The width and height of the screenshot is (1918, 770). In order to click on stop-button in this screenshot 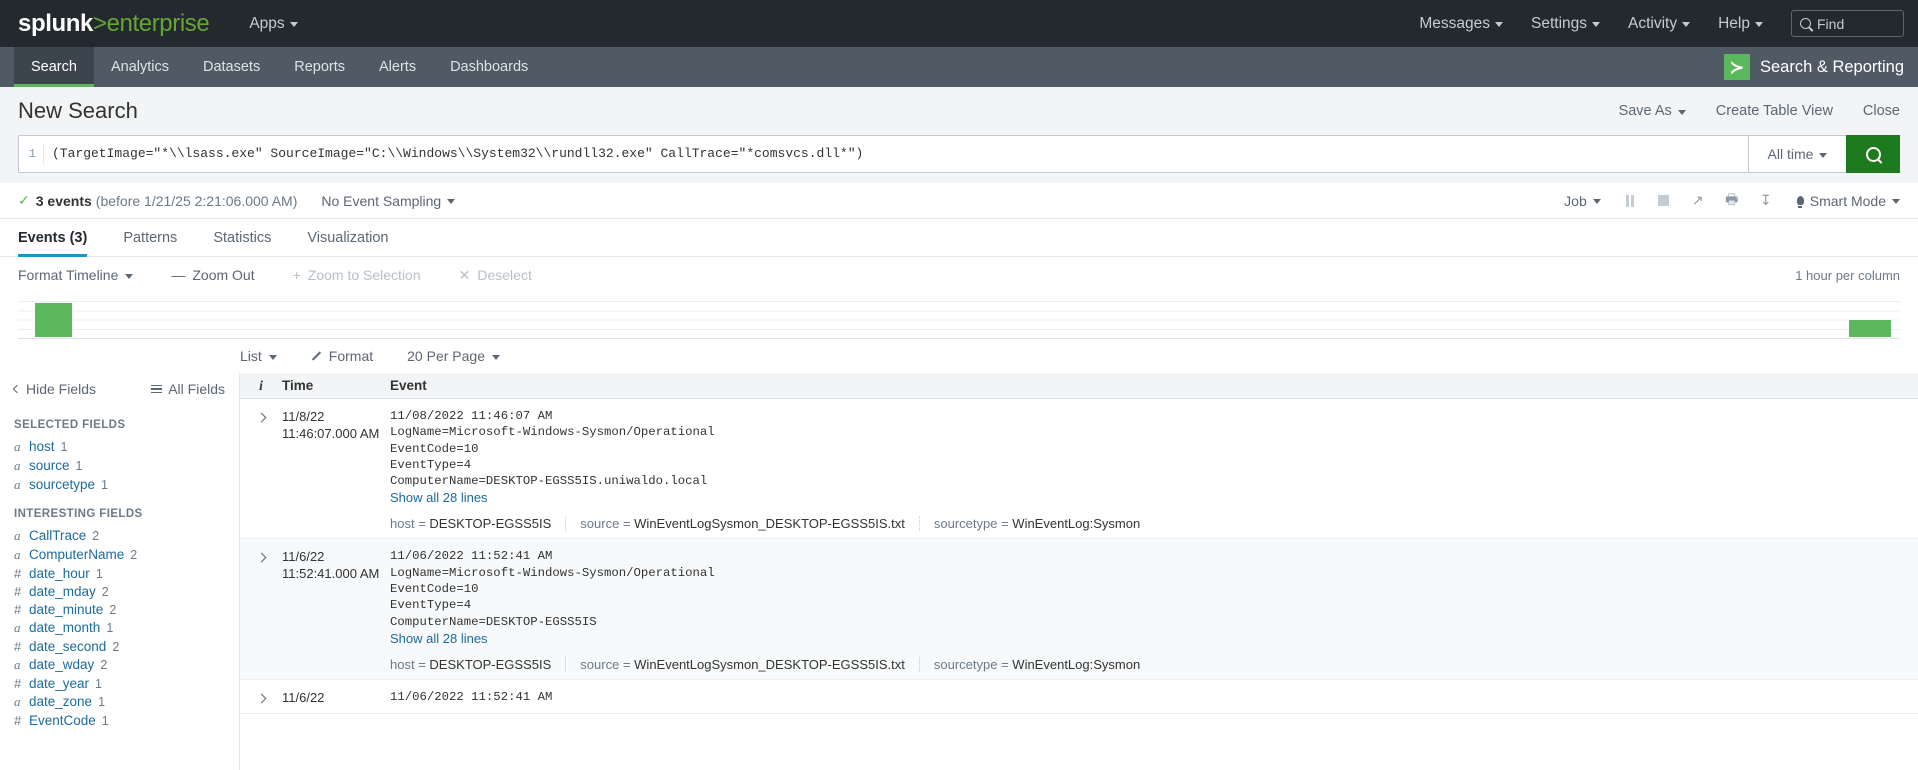, I will do `click(1664, 201)`.